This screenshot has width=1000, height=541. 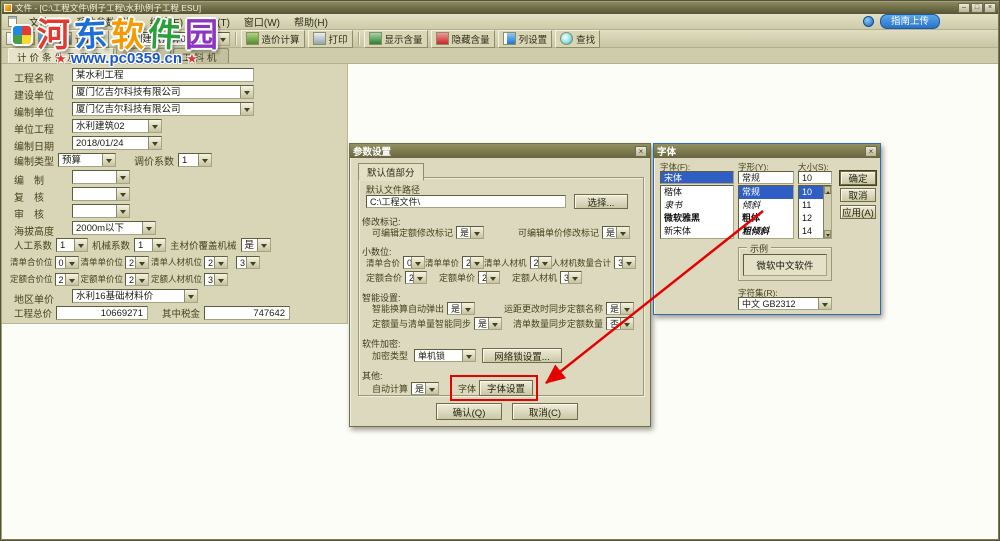 What do you see at coordinates (766, 218) in the screenshot?
I see `font-style-option: 粗体` at bounding box center [766, 218].